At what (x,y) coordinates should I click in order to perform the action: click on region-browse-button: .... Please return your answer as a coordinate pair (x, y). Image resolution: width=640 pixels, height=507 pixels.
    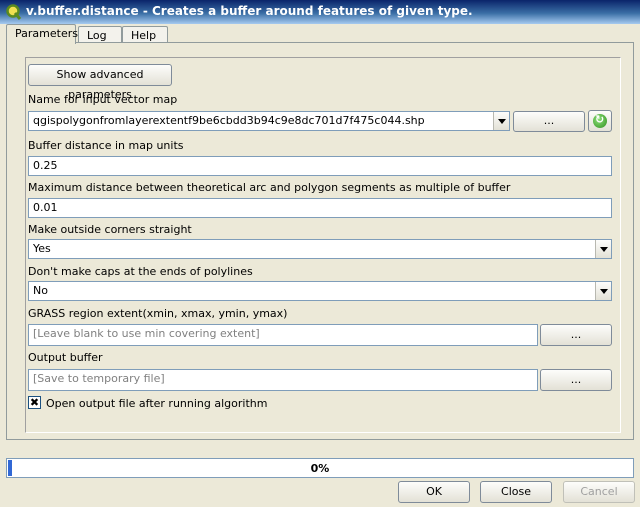
    Looking at the image, I should click on (576, 335).